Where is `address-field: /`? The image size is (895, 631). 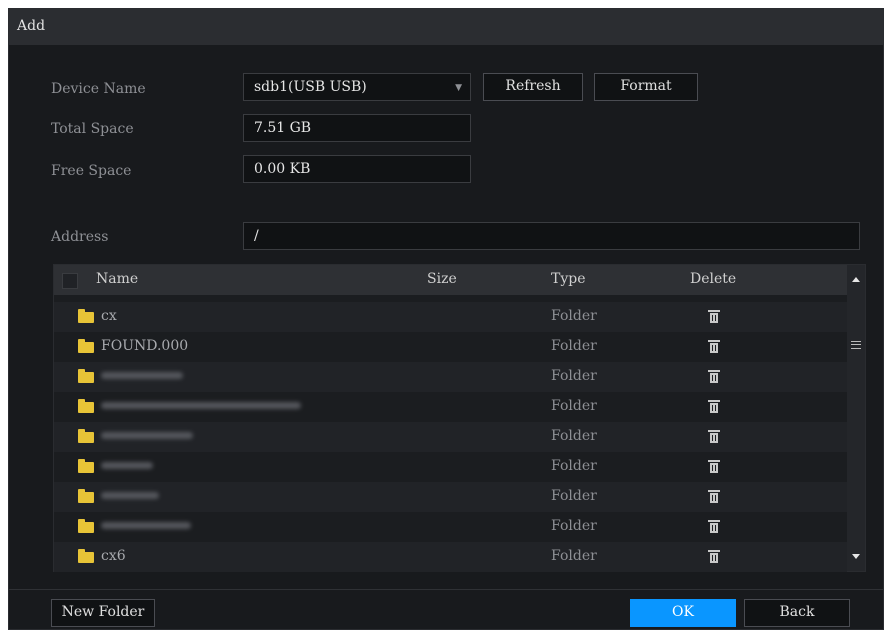
address-field: / is located at coordinates (551, 236).